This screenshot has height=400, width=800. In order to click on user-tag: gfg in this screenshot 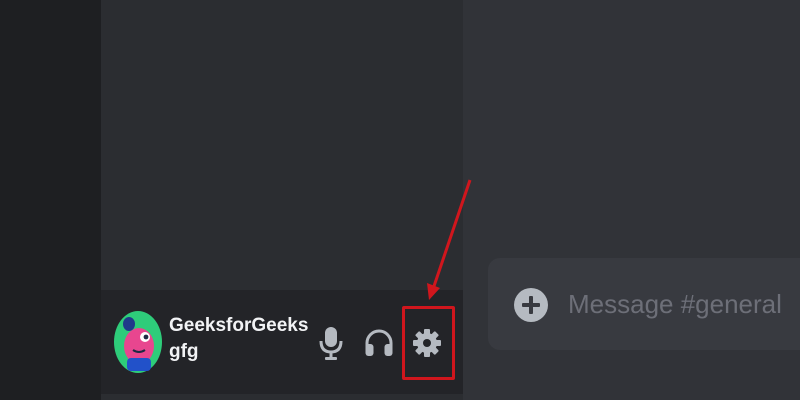, I will do `click(184, 351)`.